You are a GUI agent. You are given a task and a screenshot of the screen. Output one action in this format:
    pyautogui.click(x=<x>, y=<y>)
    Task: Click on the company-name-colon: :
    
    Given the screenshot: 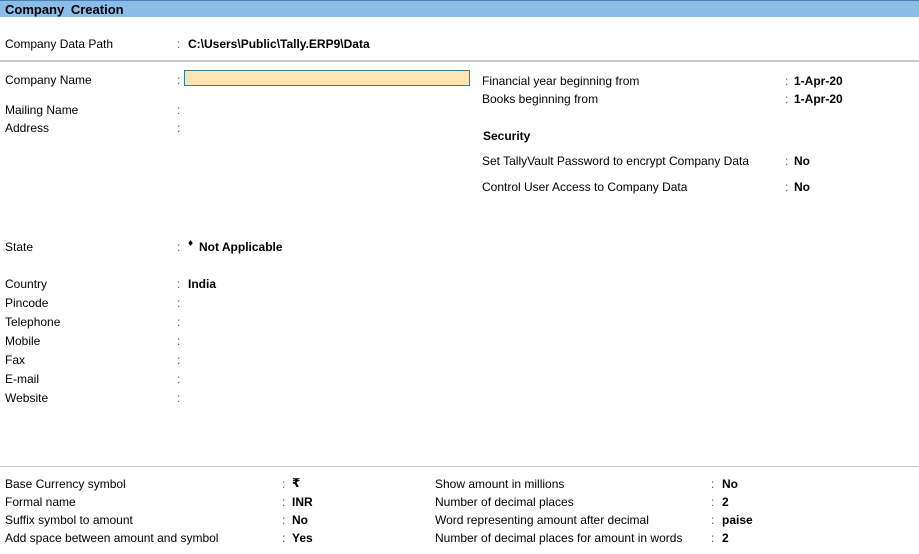 What is the action you would take?
    pyautogui.click(x=179, y=80)
    